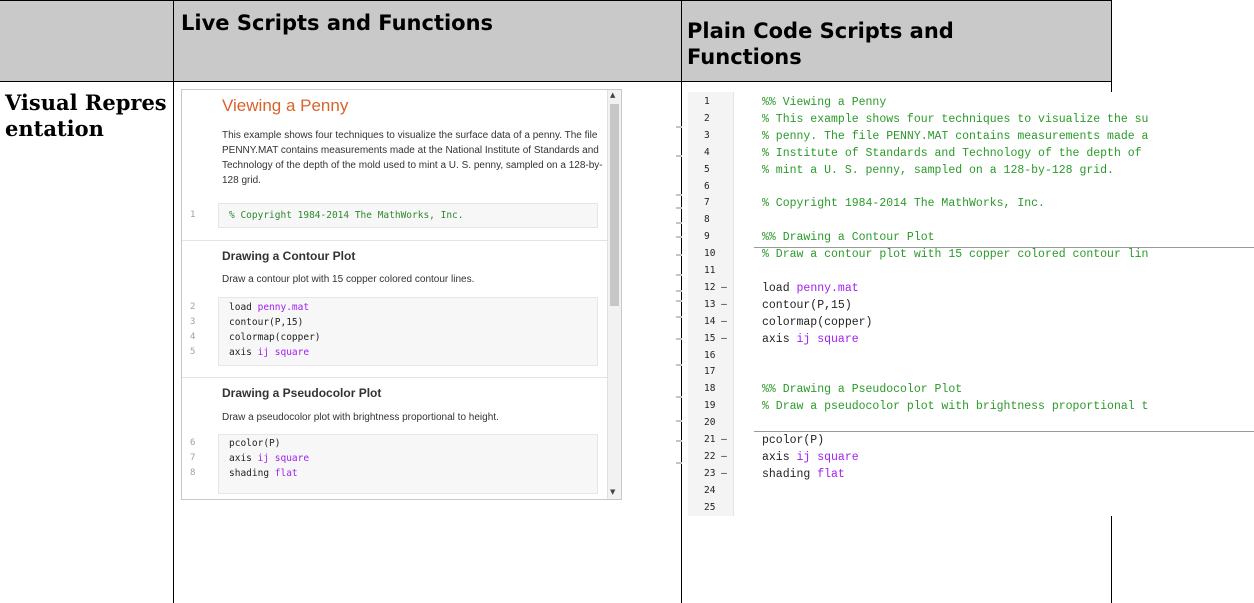  I want to click on plain-code-line: %% Drawing a Pseudocolor Plot, so click(862, 389).